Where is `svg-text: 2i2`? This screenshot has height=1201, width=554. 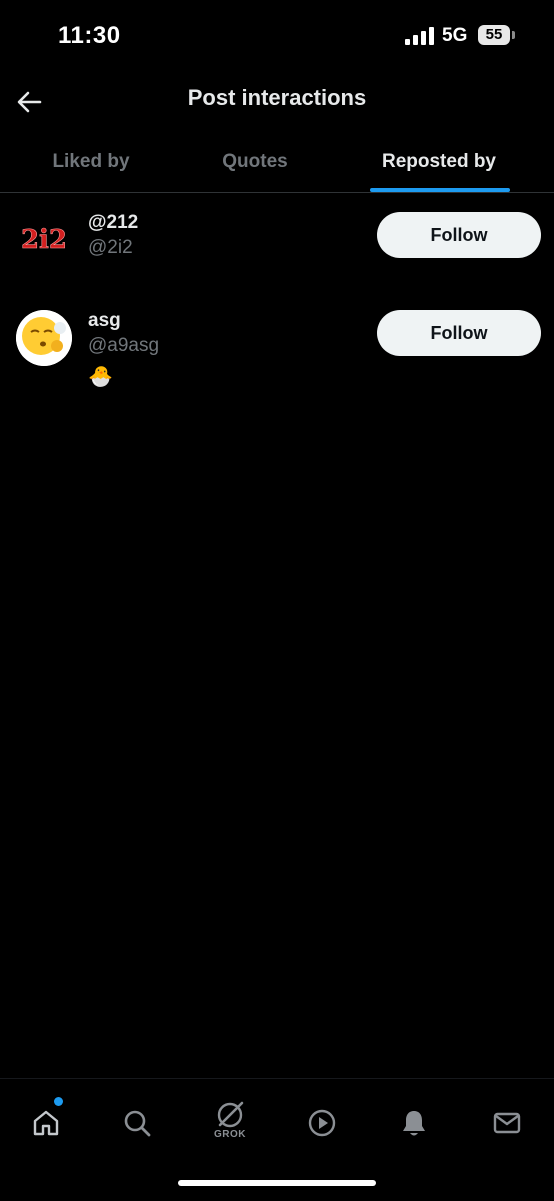 svg-text: 2i2 is located at coordinates (44, 240).